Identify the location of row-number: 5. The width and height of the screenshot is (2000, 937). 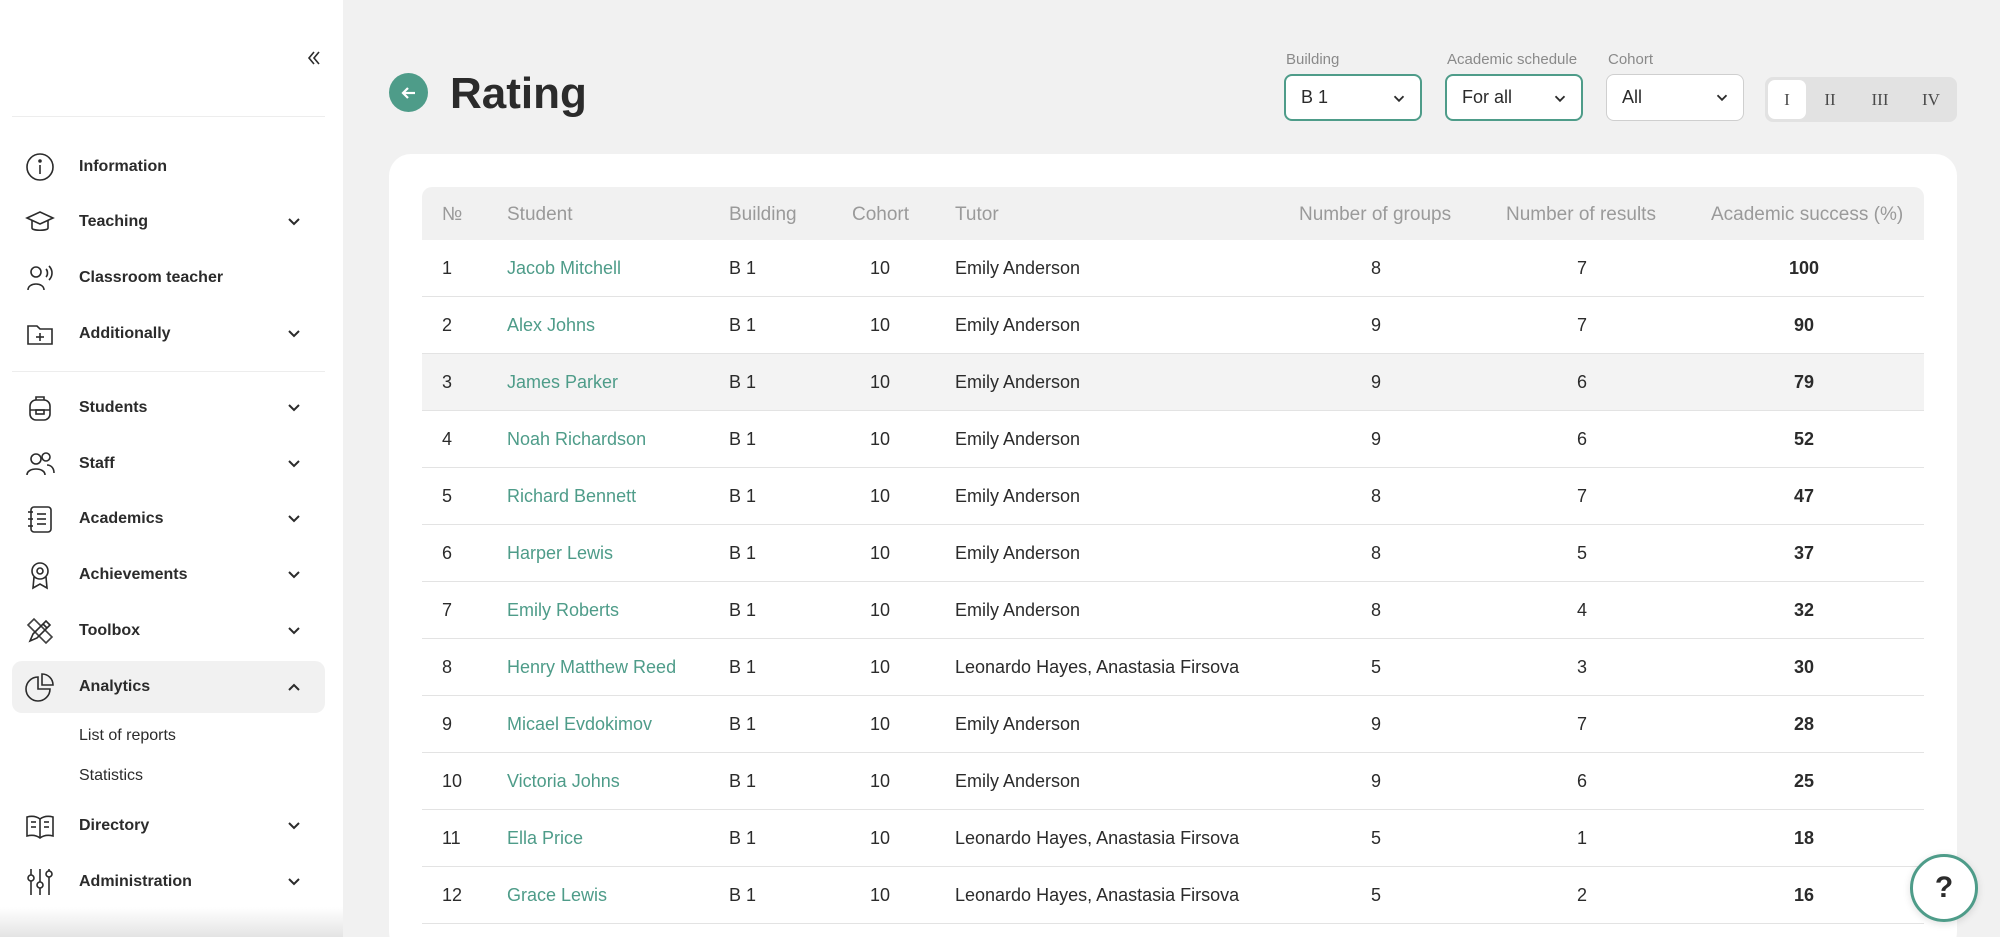
(447, 496).